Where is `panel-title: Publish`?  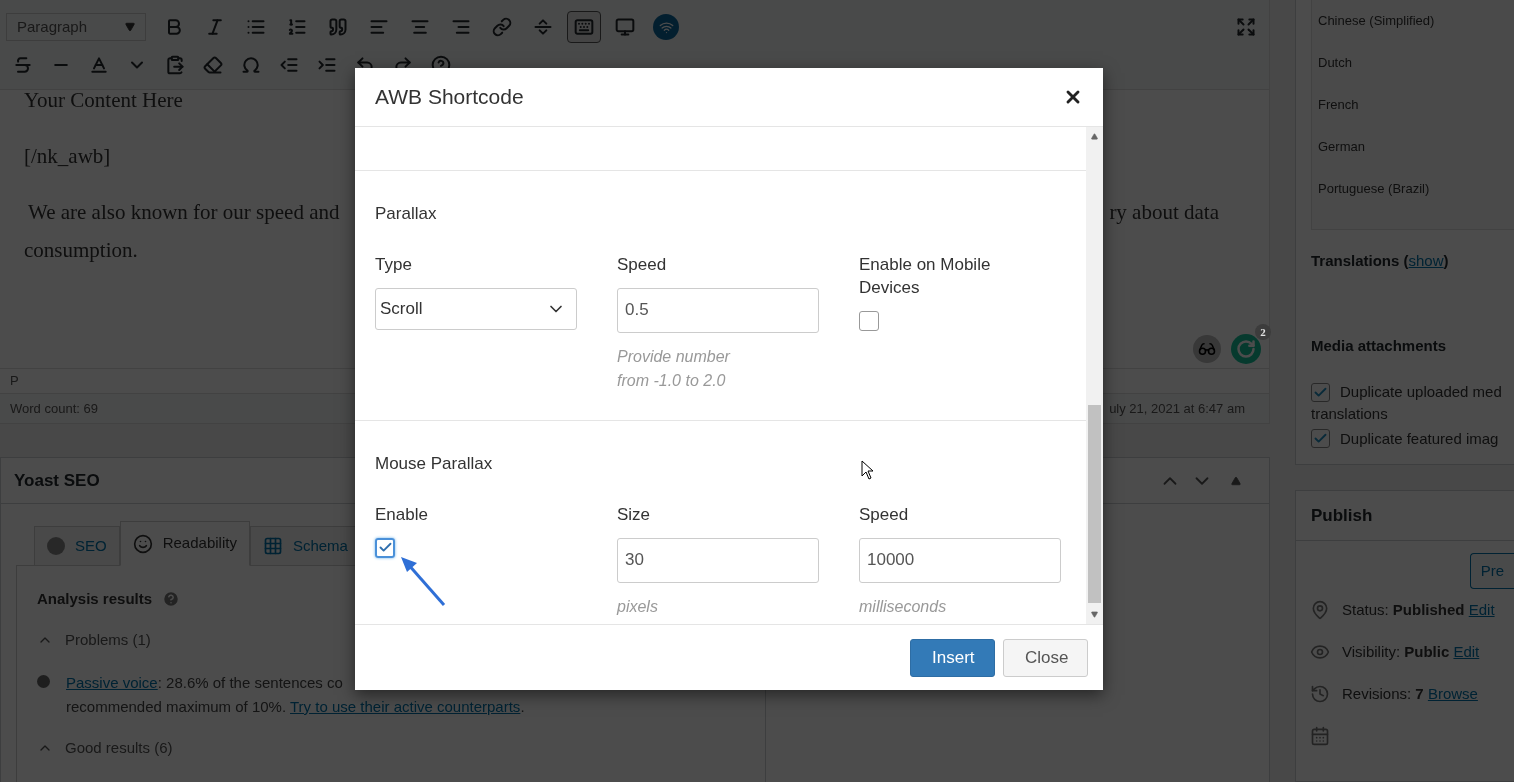 panel-title: Publish is located at coordinates (1342, 515).